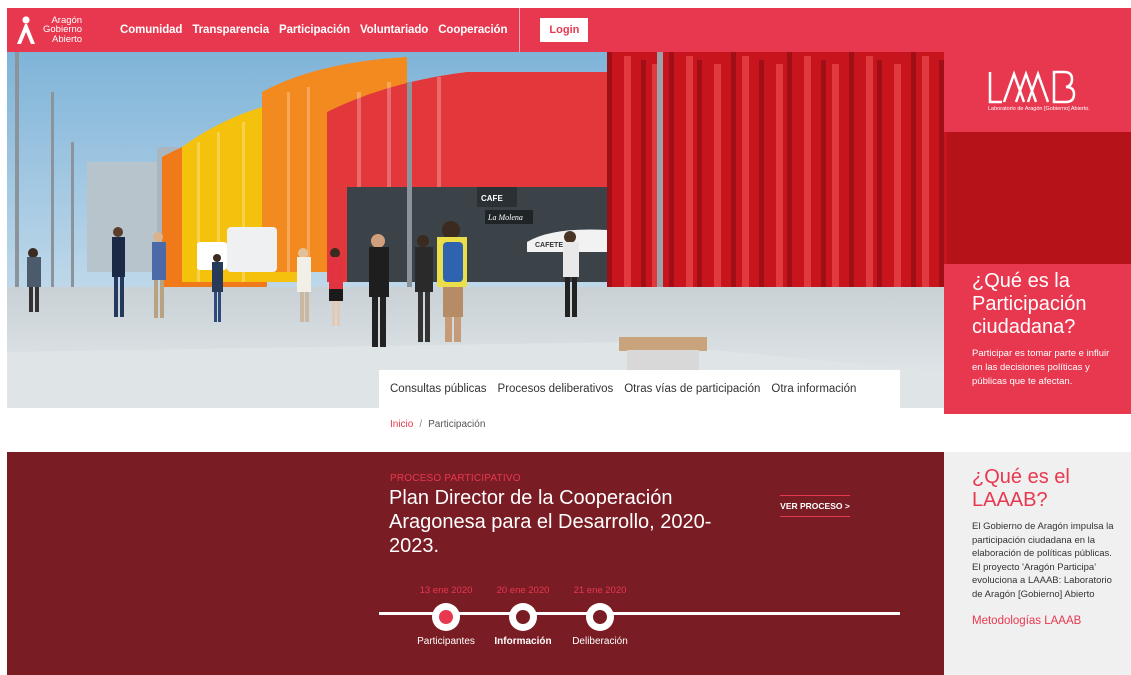 The height and width of the screenshot is (675, 1131). Describe the element at coordinates (455, 478) in the screenshot. I see `process-type-label: PROCESO PARTICIPATIVO` at that location.